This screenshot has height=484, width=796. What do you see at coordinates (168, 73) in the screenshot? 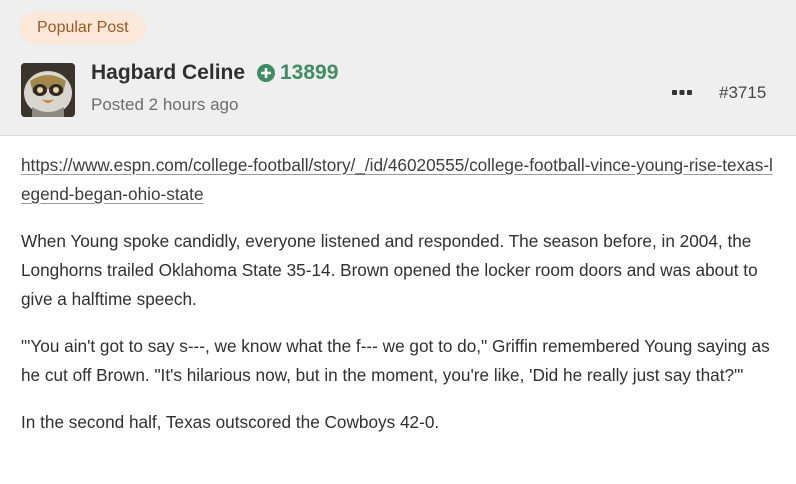
I see `author-name: Hagbard Celine` at bounding box center [168, 73].